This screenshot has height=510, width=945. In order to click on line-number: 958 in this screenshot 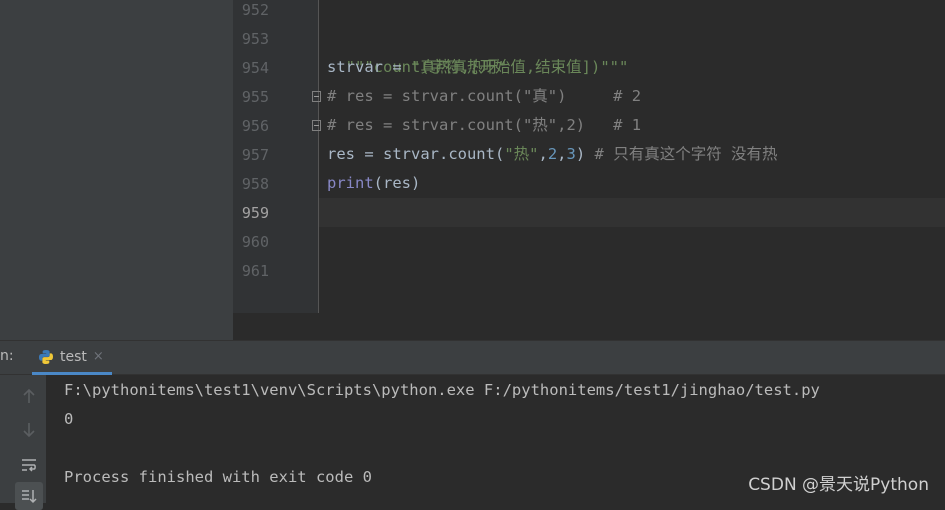, I will do `click(255, 184)`.